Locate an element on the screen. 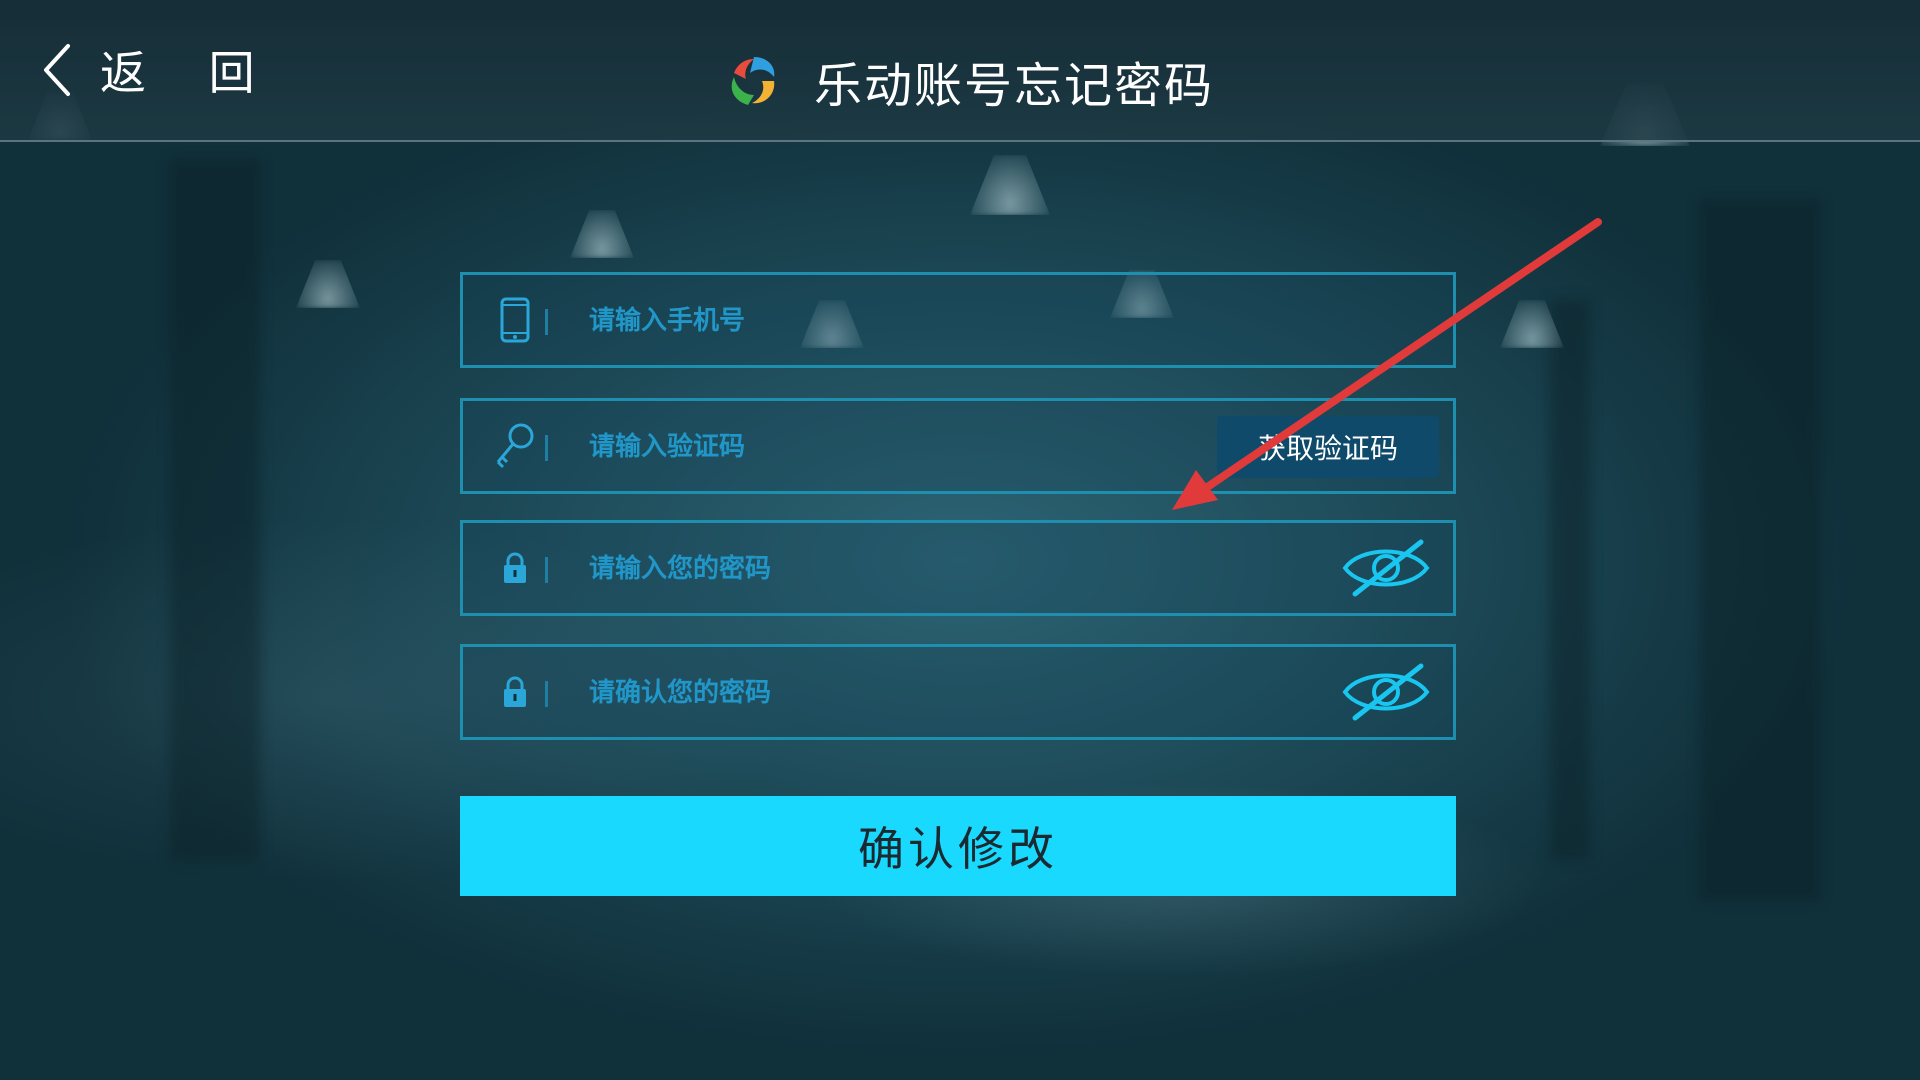 This screenshot has height=1080, width=1920. phone-field is located at coordinates (958, 320).